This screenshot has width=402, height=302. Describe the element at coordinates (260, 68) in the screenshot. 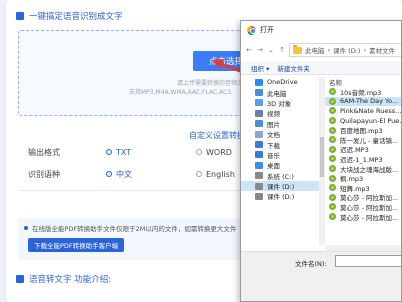

I see `organize-menu: 组织 ▾` at that location.